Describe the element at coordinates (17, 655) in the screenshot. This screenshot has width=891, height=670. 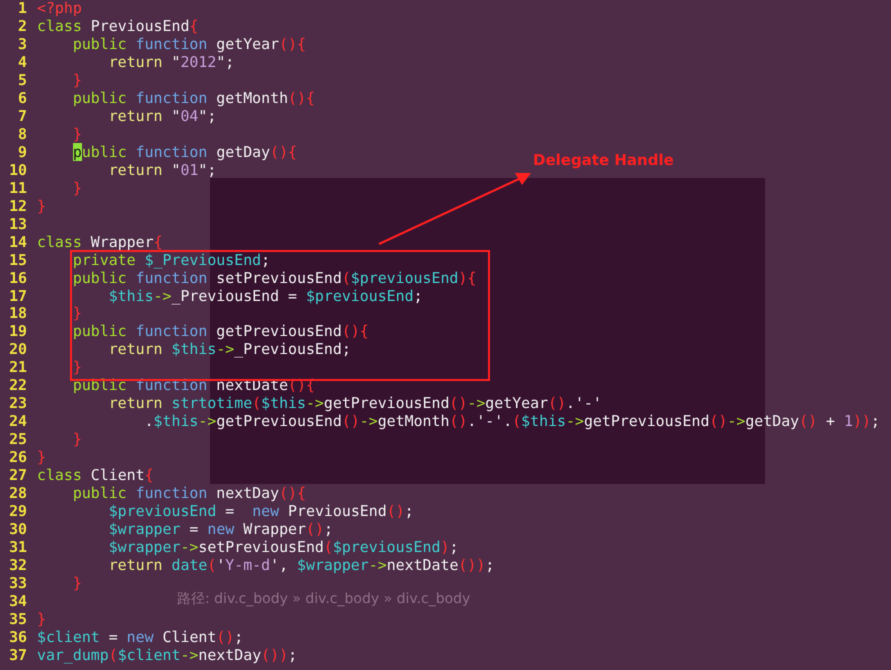
I see `line-number: 37` at that location.